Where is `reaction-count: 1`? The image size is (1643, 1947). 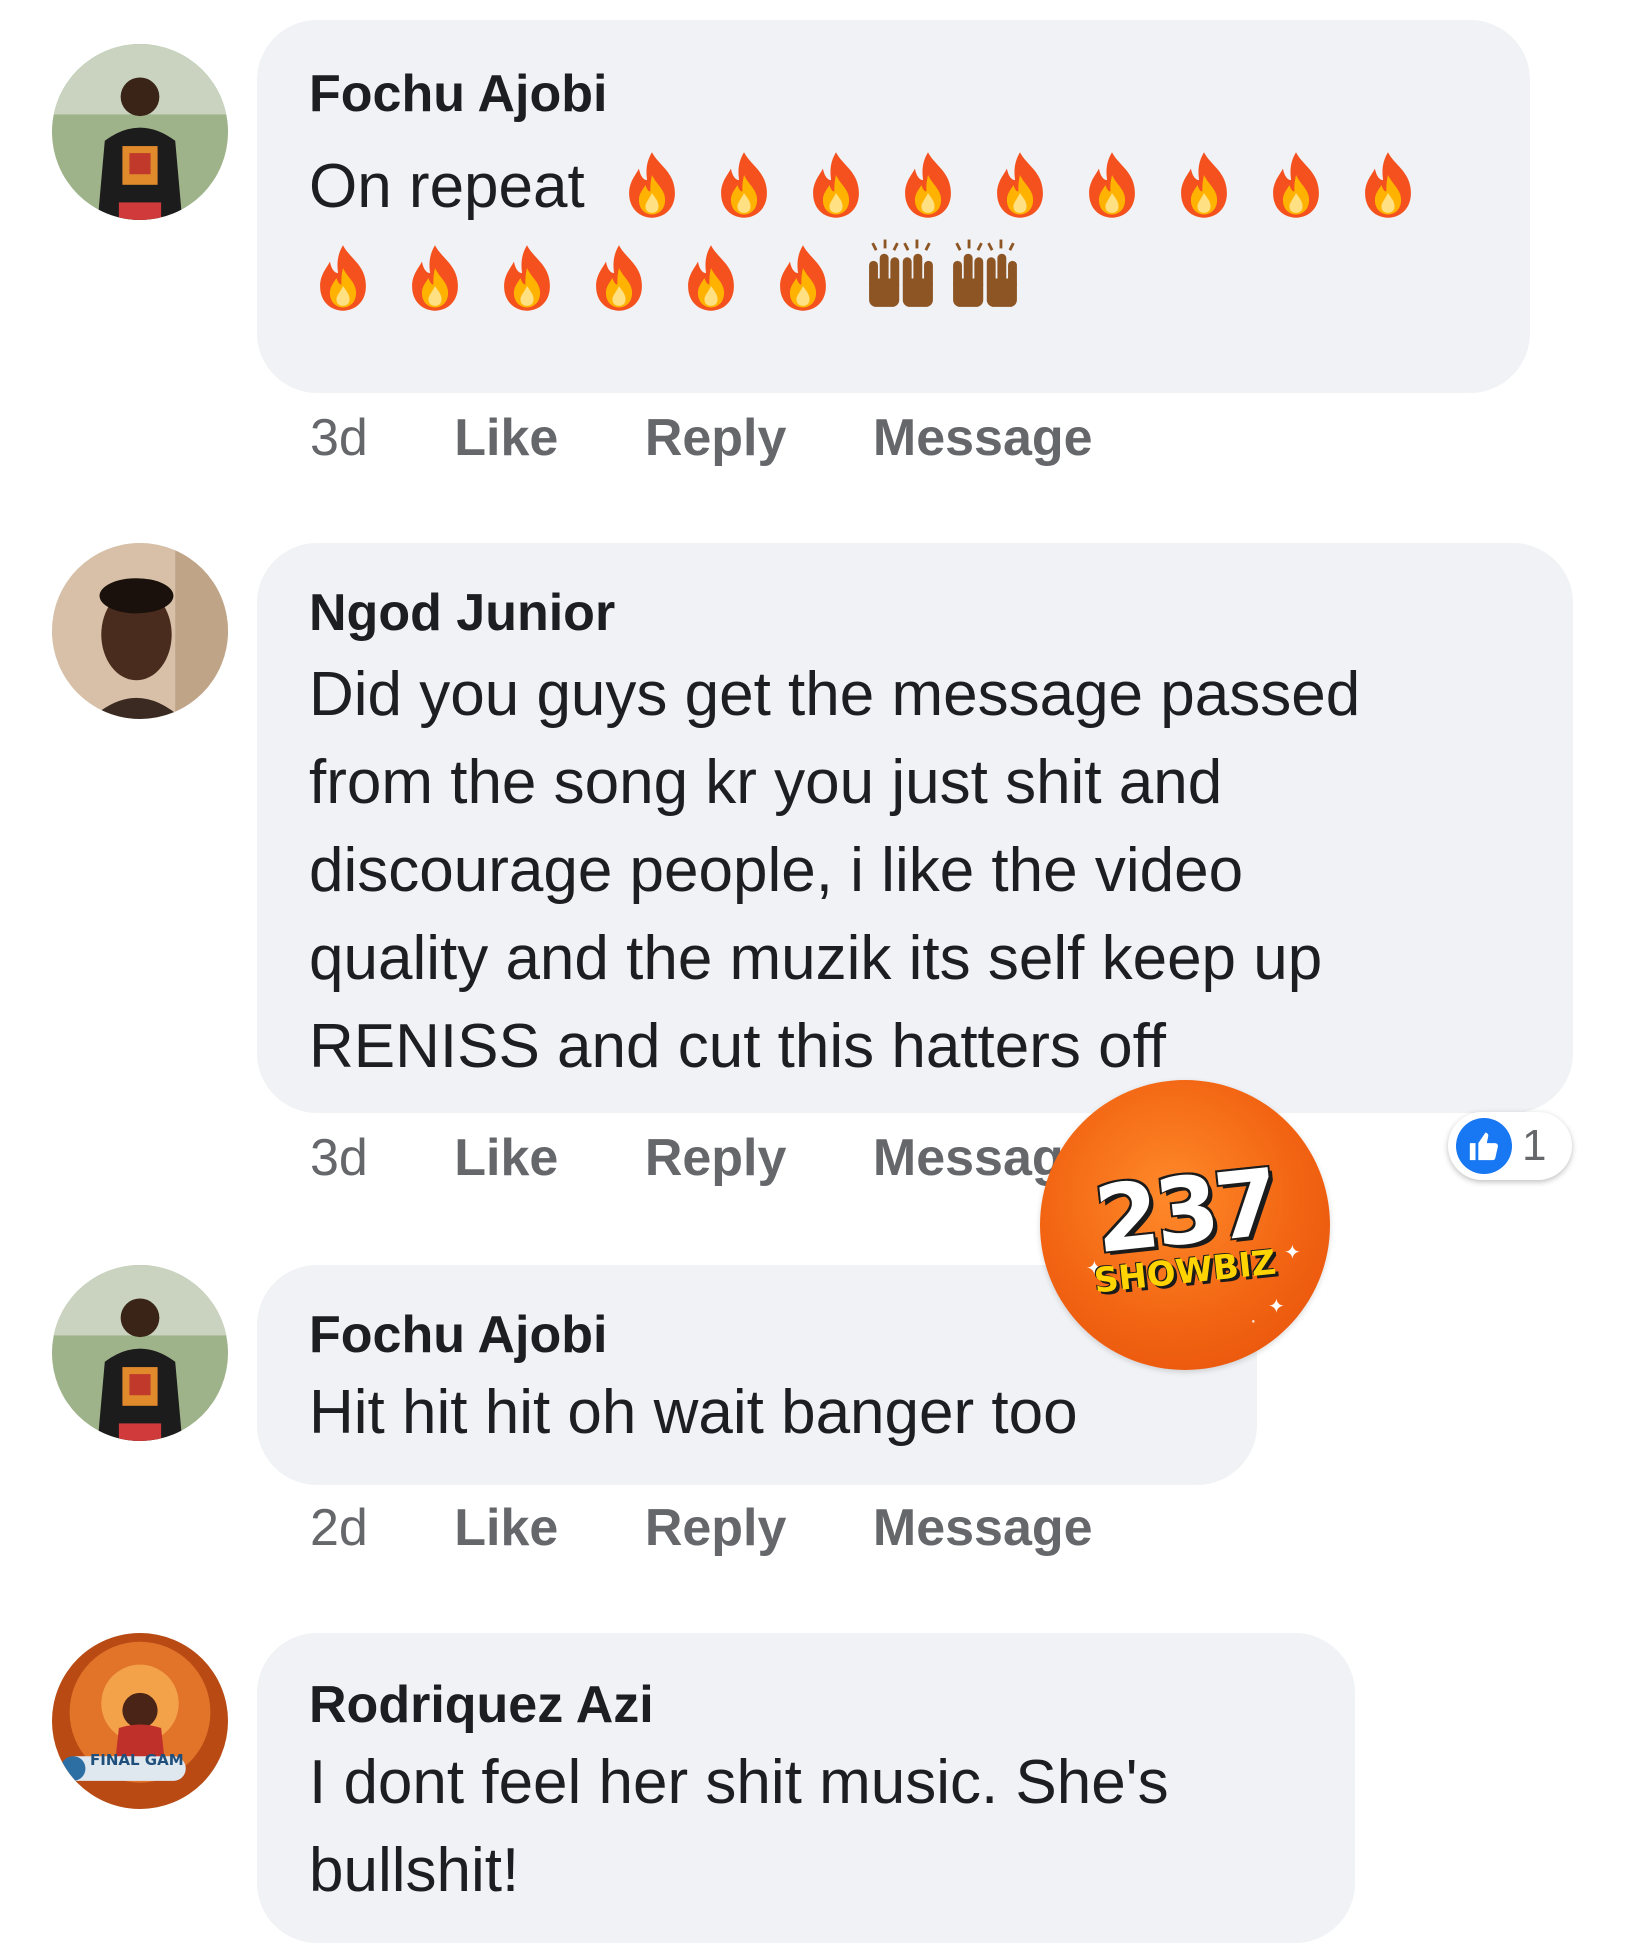
reaction-count: 1 is located at coordinates (1534, 1145).